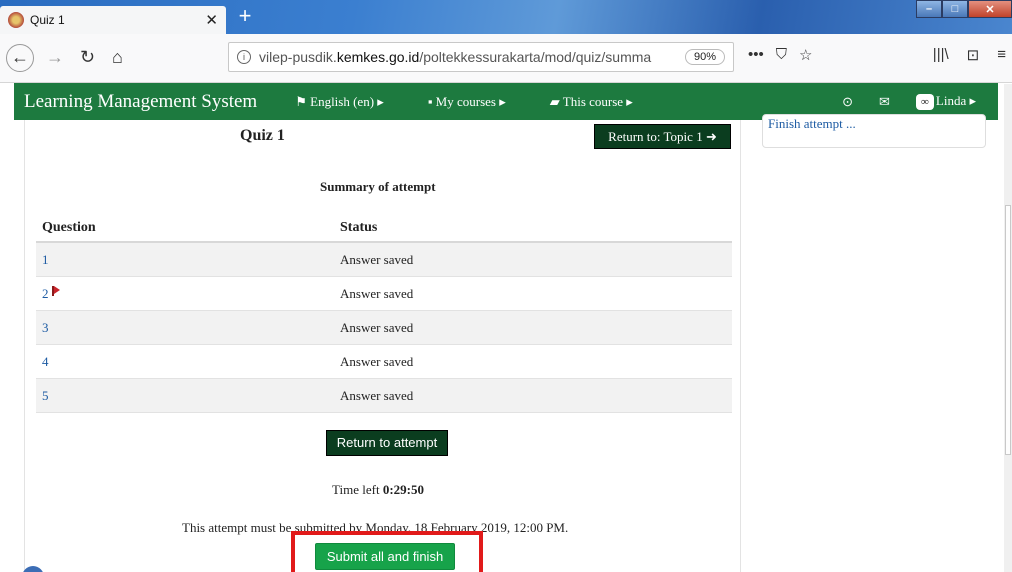  What do you see at coordinates (924, 102) in the screenshot?
I see `avatar: ∞` at bounding box center [924, 102].